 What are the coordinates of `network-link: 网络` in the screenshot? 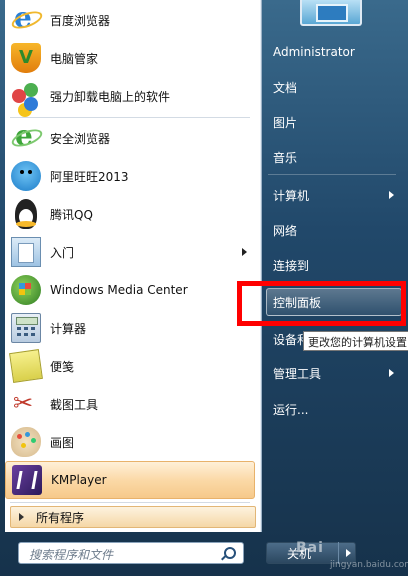 It's located at (333, 230).